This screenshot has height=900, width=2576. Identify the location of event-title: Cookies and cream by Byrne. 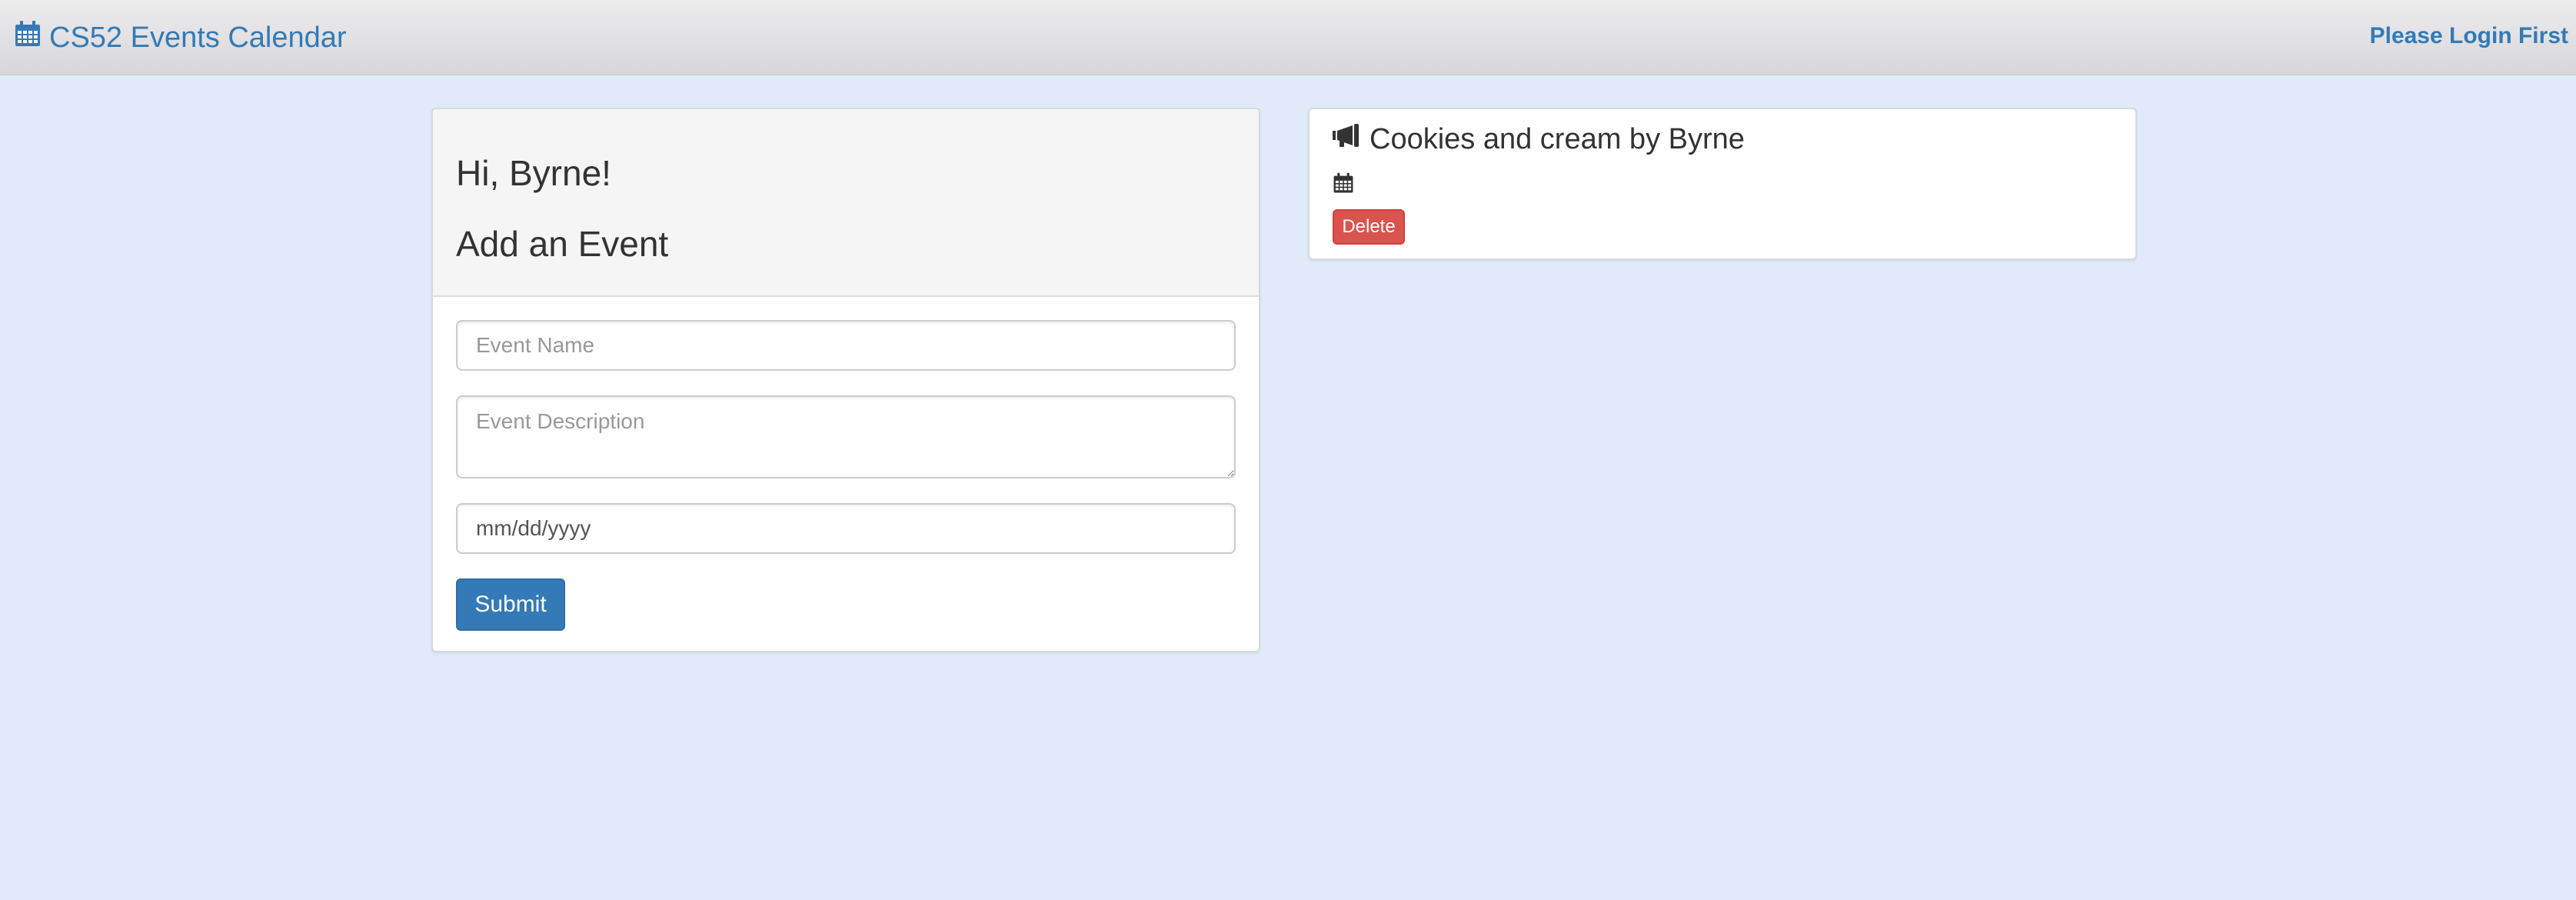
(1557, 139).